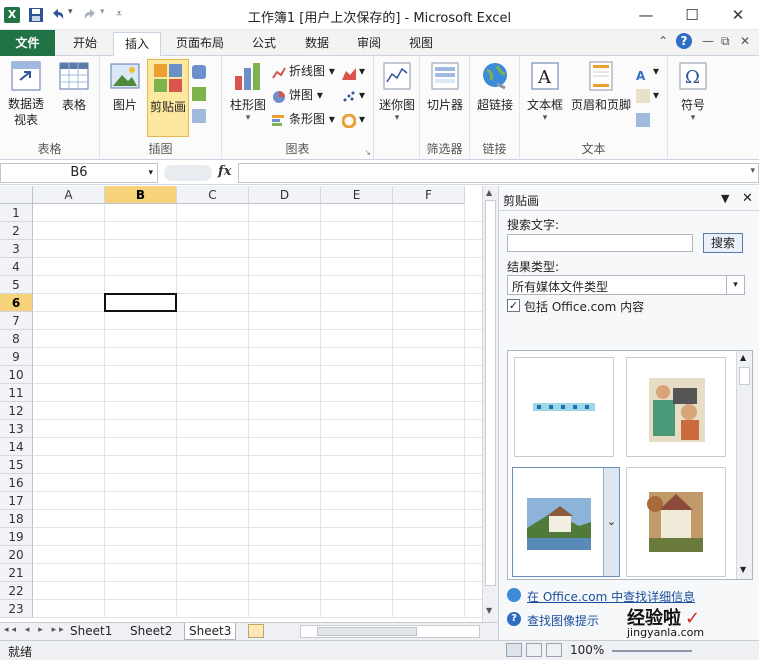 The image size is (759, 660). I want to click on row-header-21: 21, so click(16, 573).